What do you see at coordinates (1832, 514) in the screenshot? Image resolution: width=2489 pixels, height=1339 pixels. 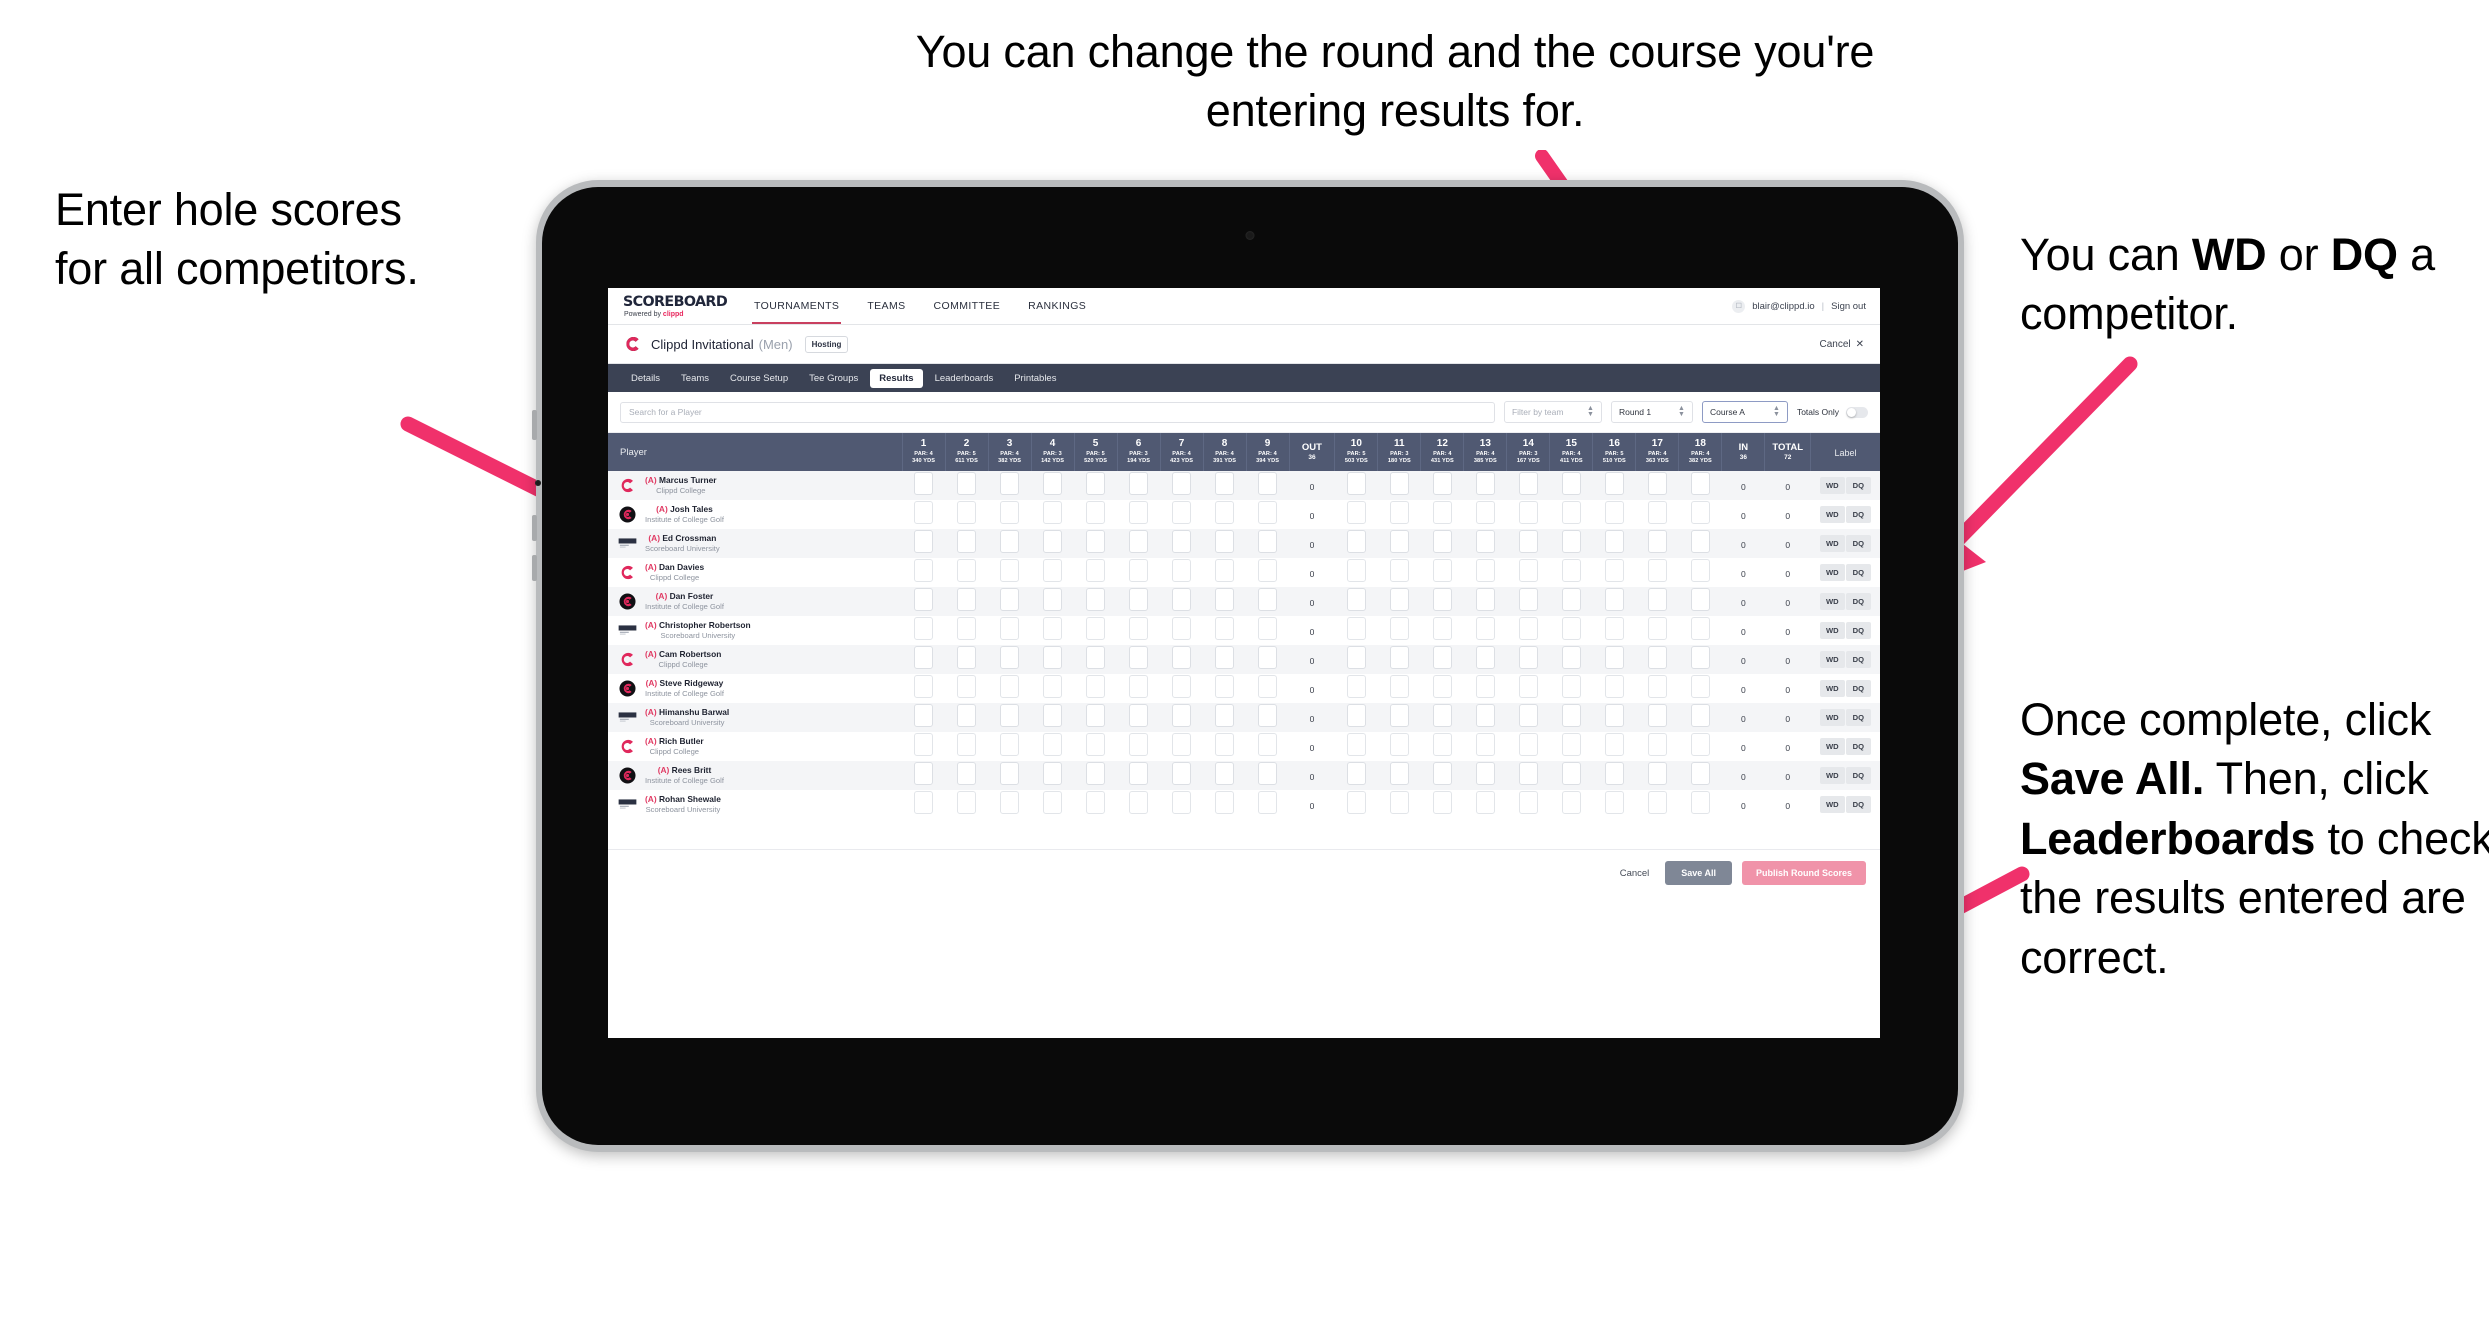 I see `wd-button: WD` at bounding box center [1832, 514].